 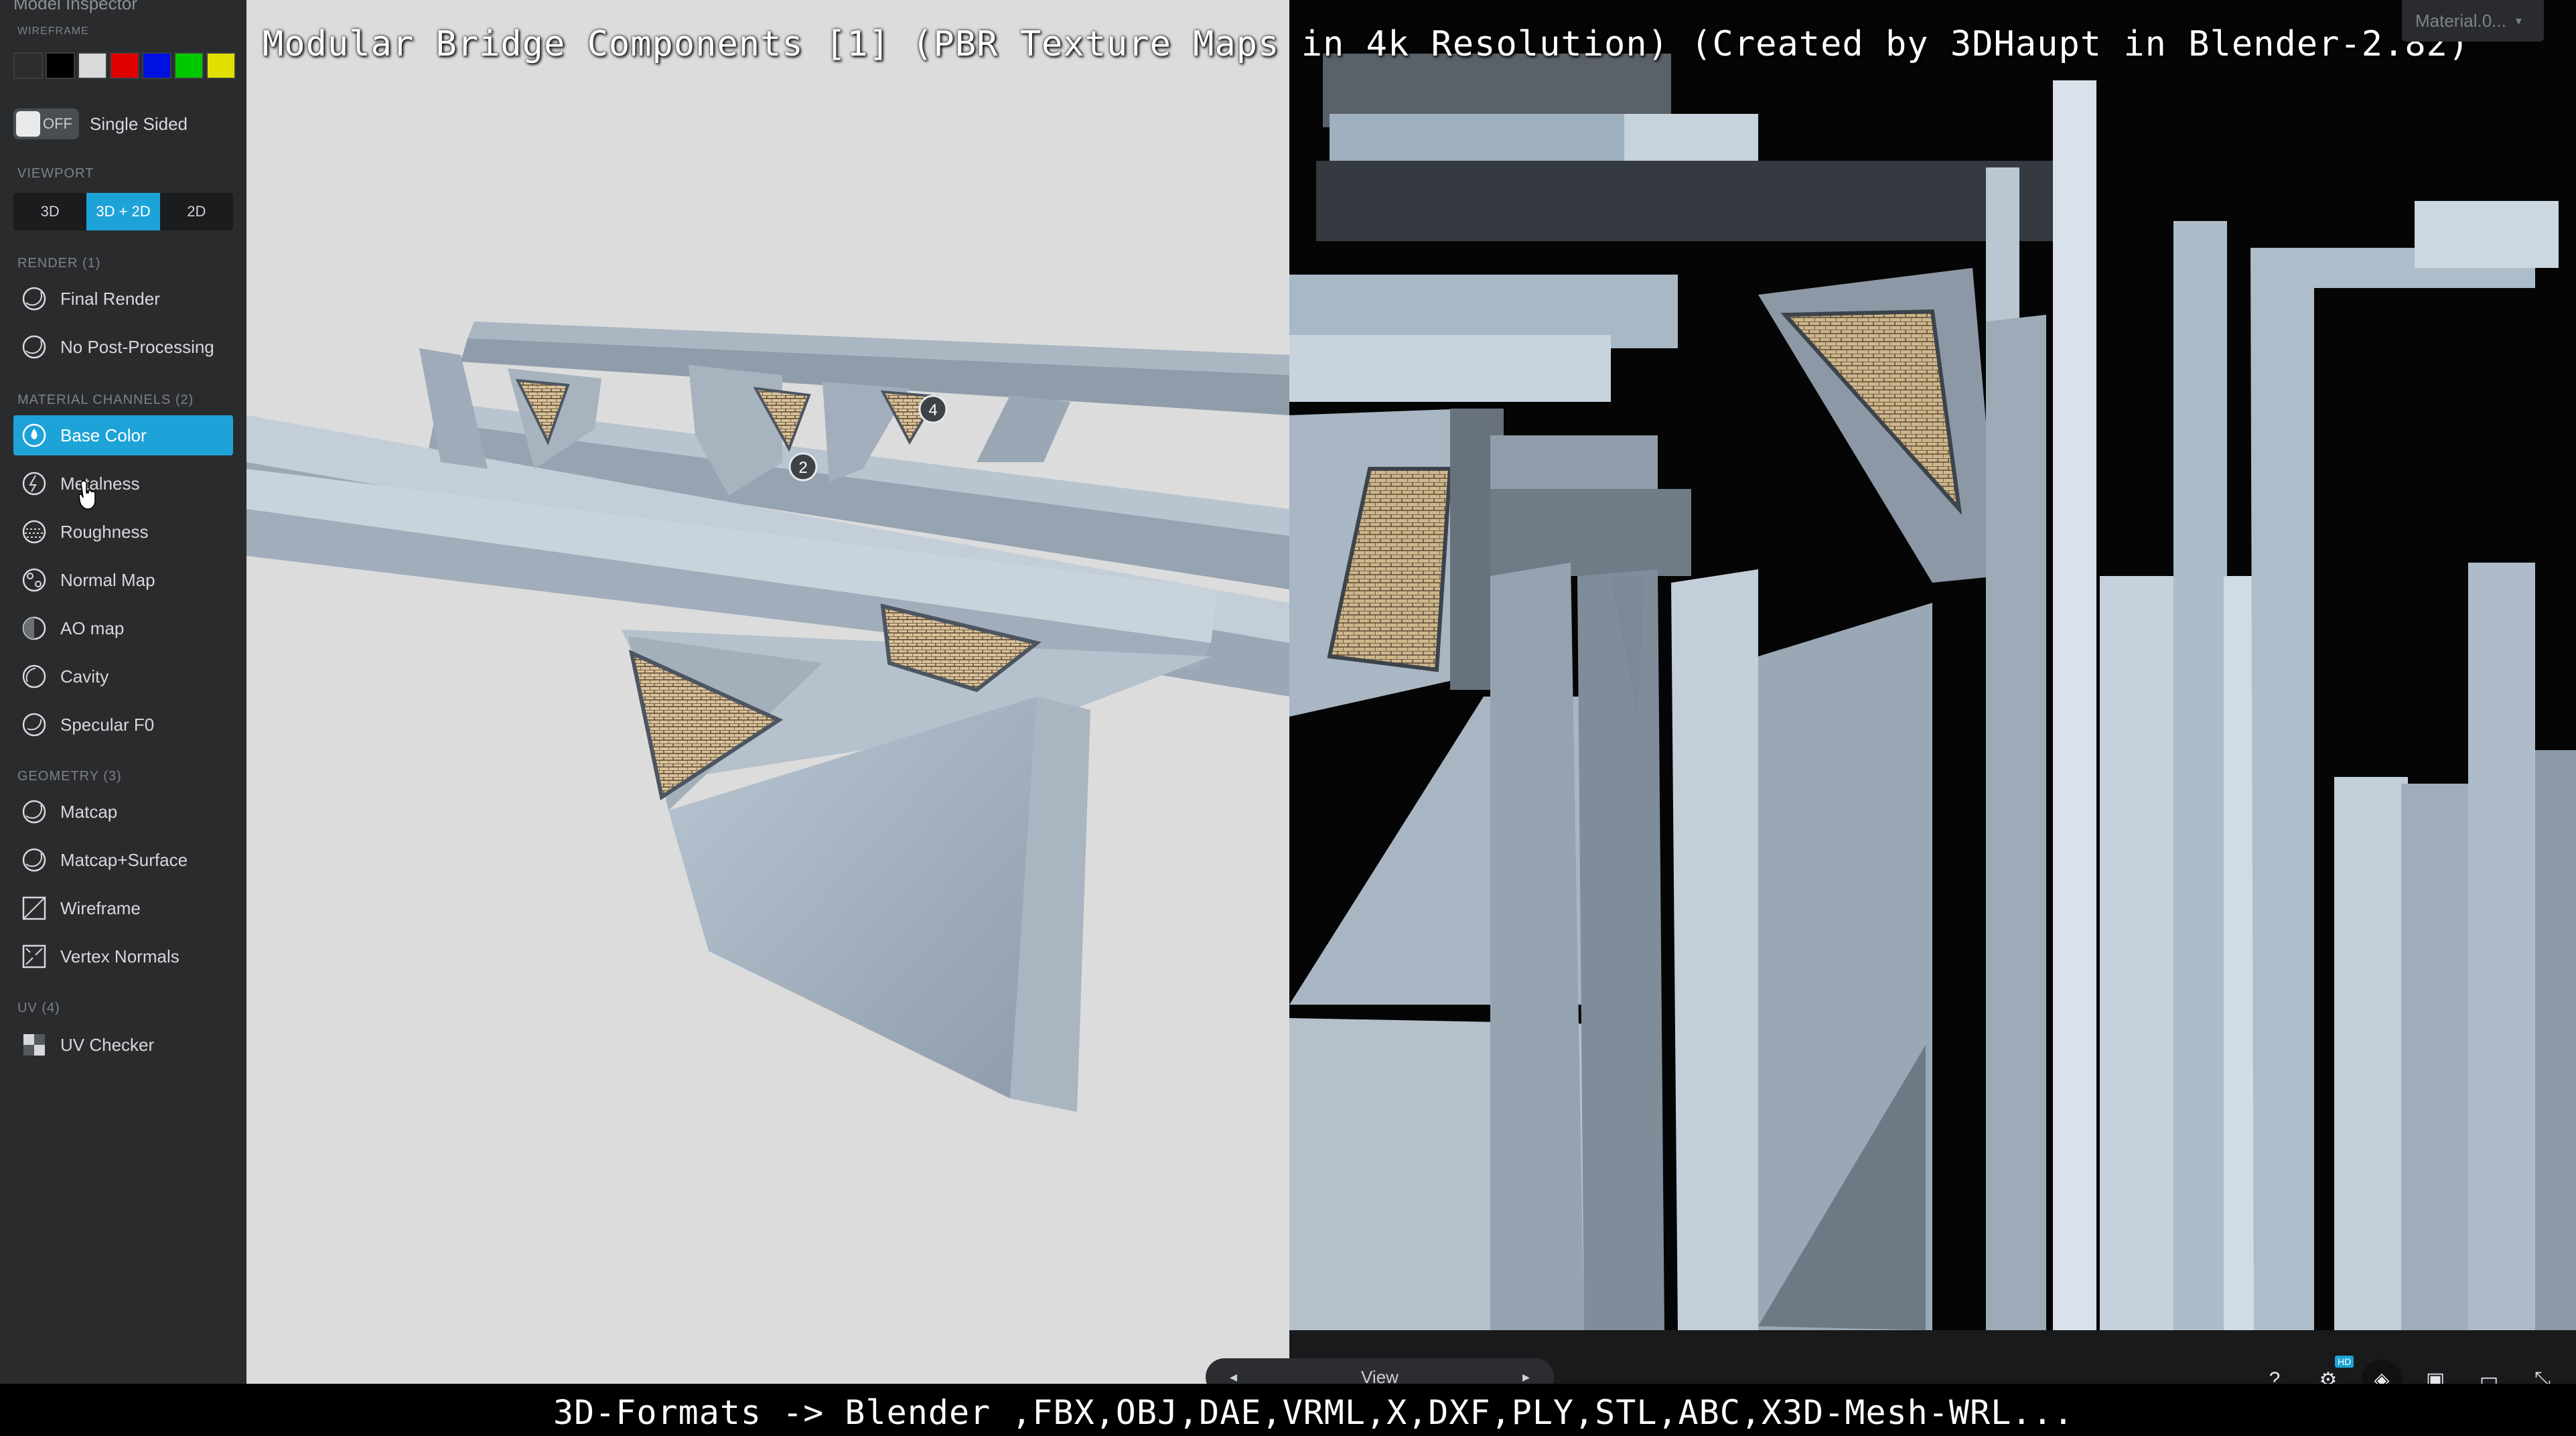 What do you see at coordinates (100, 484) in the screenshot?
I see `channel-label: Metalness` at bounding box center [100, 484].